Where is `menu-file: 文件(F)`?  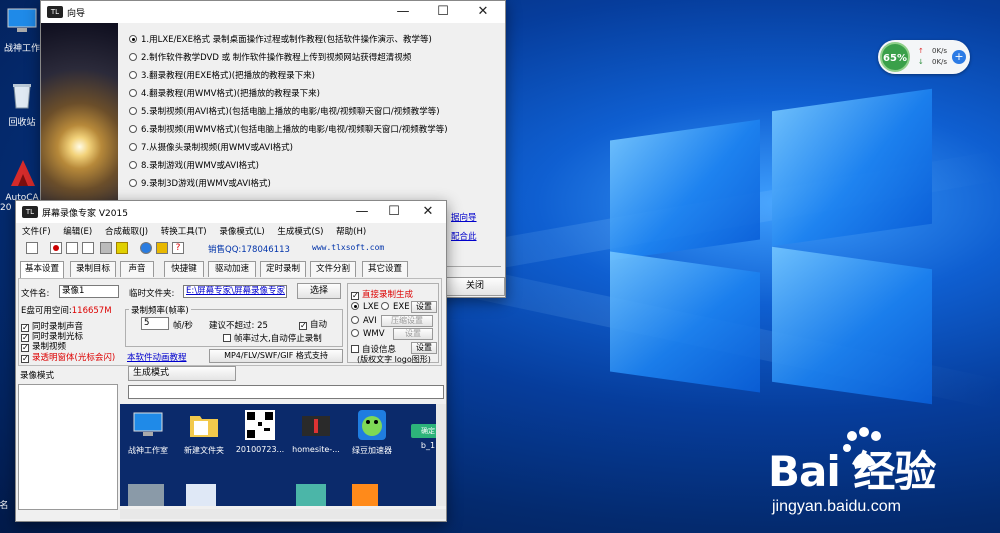 menu-file: 文件(F) is located at coordinates (36, 232).